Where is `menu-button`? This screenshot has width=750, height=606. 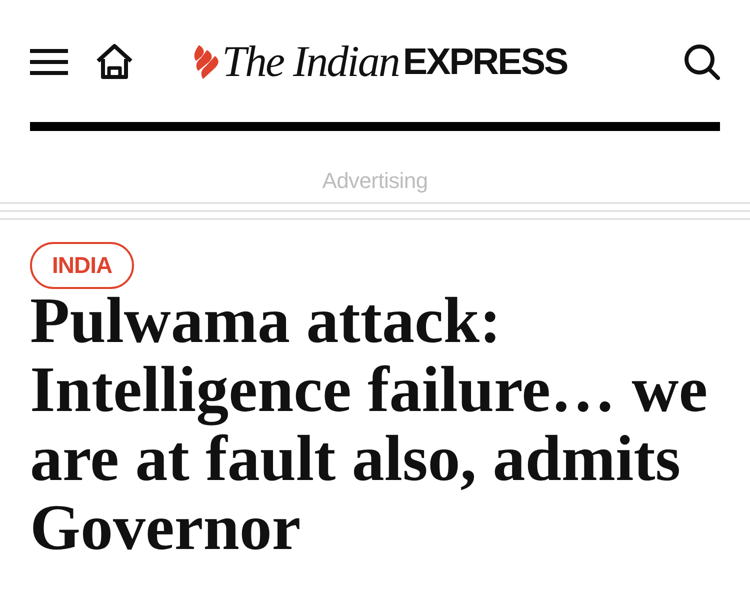
menu-button is located at coordinates (49, 62).